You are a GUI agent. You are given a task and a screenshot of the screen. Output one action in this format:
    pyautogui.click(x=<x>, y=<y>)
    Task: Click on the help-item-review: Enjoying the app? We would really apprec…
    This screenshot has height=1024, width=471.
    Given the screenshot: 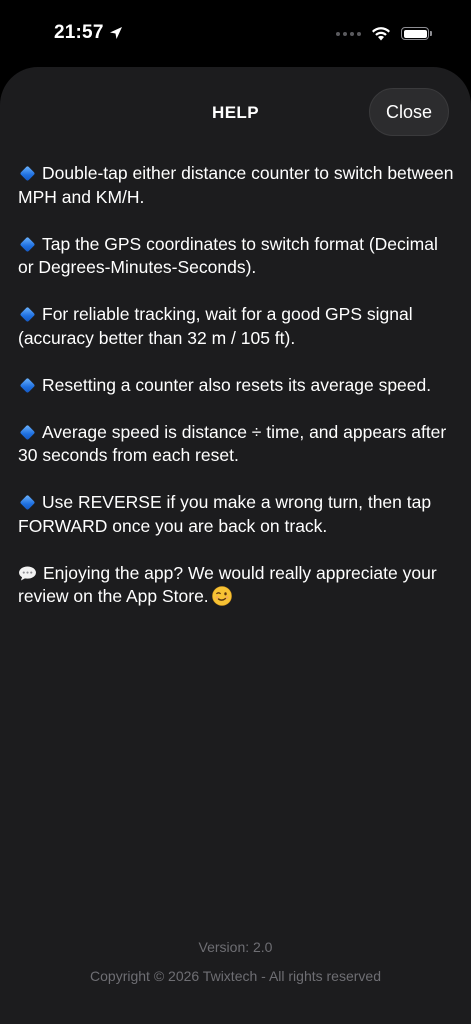 What is the action you would take?
    pyautogui.click(x=238, y=585)
    